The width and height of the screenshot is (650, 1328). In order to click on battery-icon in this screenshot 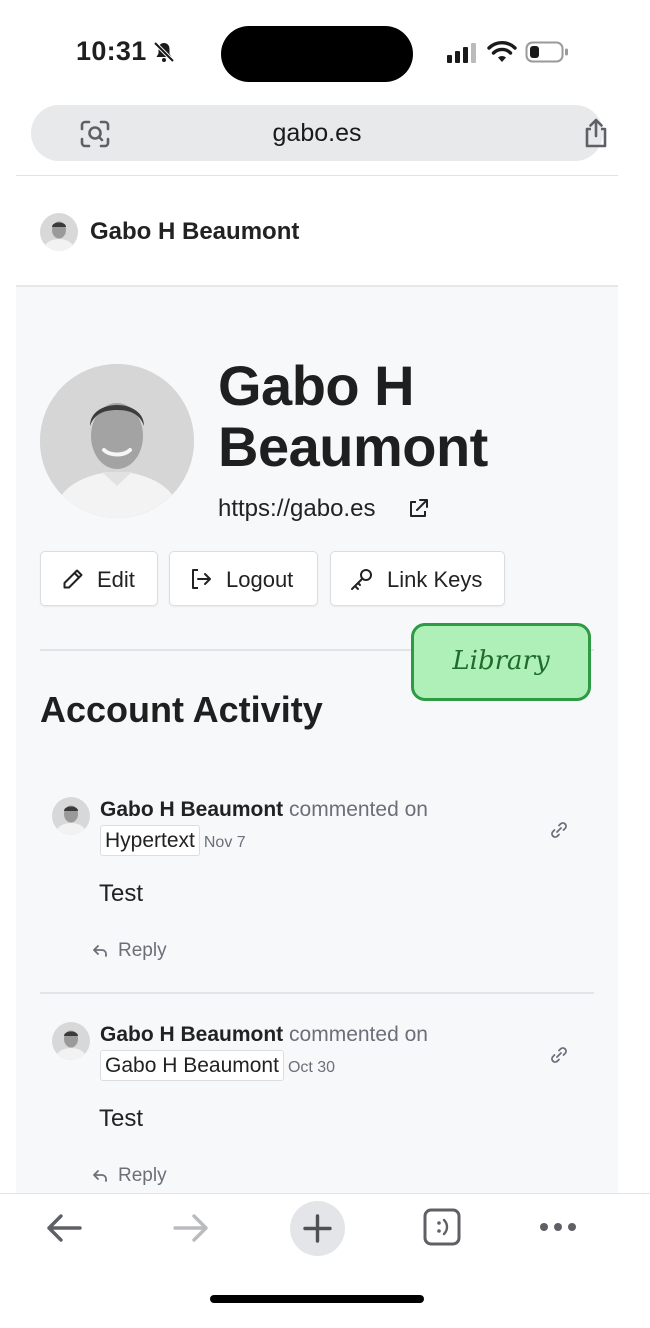, I will do `click(546, 52)`.